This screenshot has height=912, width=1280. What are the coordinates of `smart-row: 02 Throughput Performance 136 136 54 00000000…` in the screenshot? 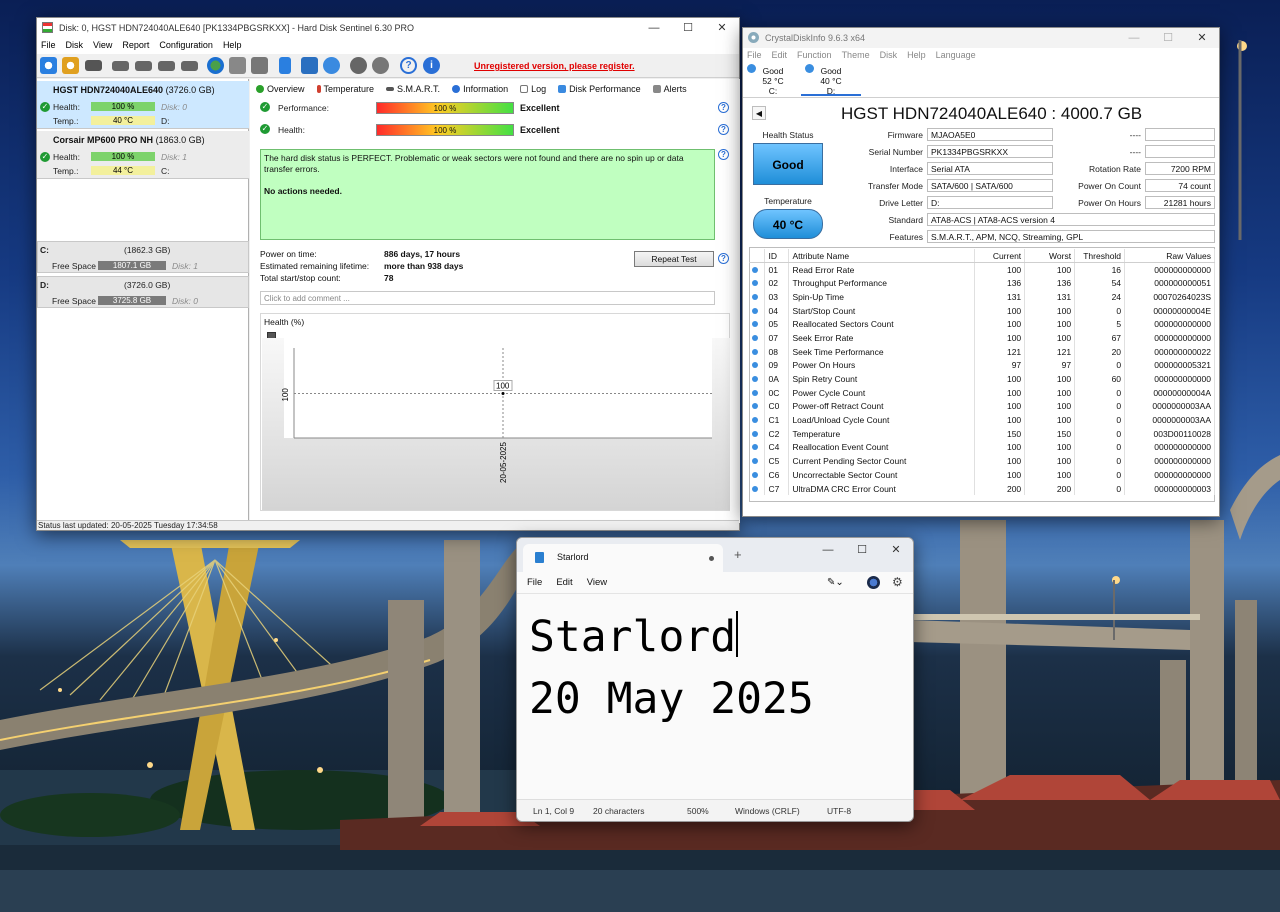 It's located at (982, 283).